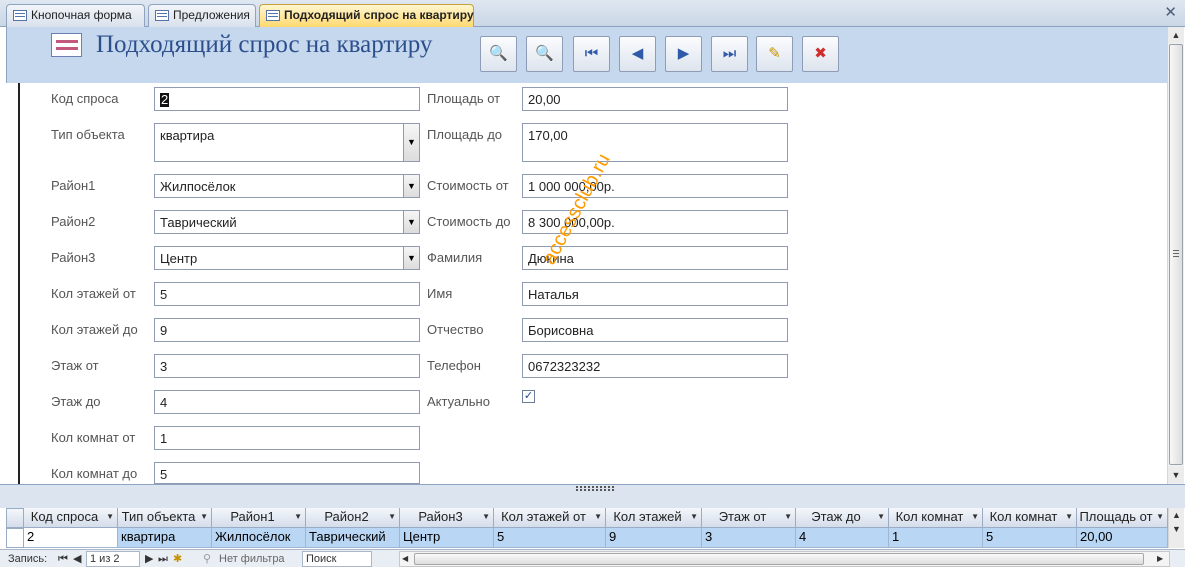 The height and width of the screenshot is (567, 1185). I want to click on filter-icon: ⚲, so click(207, 559).